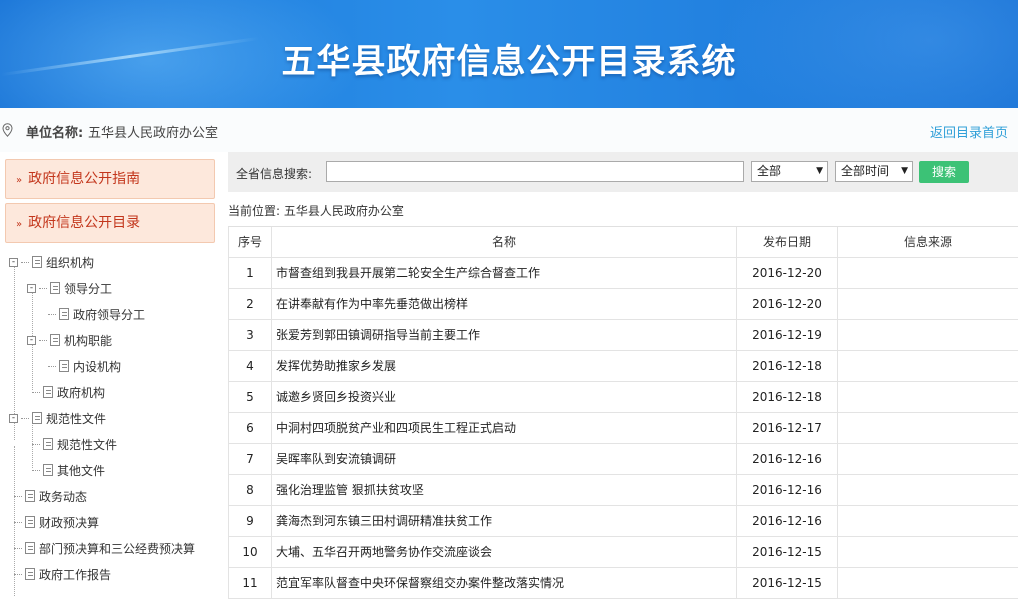  I want to click on table-row: 9 龚海杰到河东镇三田村调研精准扶贫工作 2016-12-16, so click(623, 521).